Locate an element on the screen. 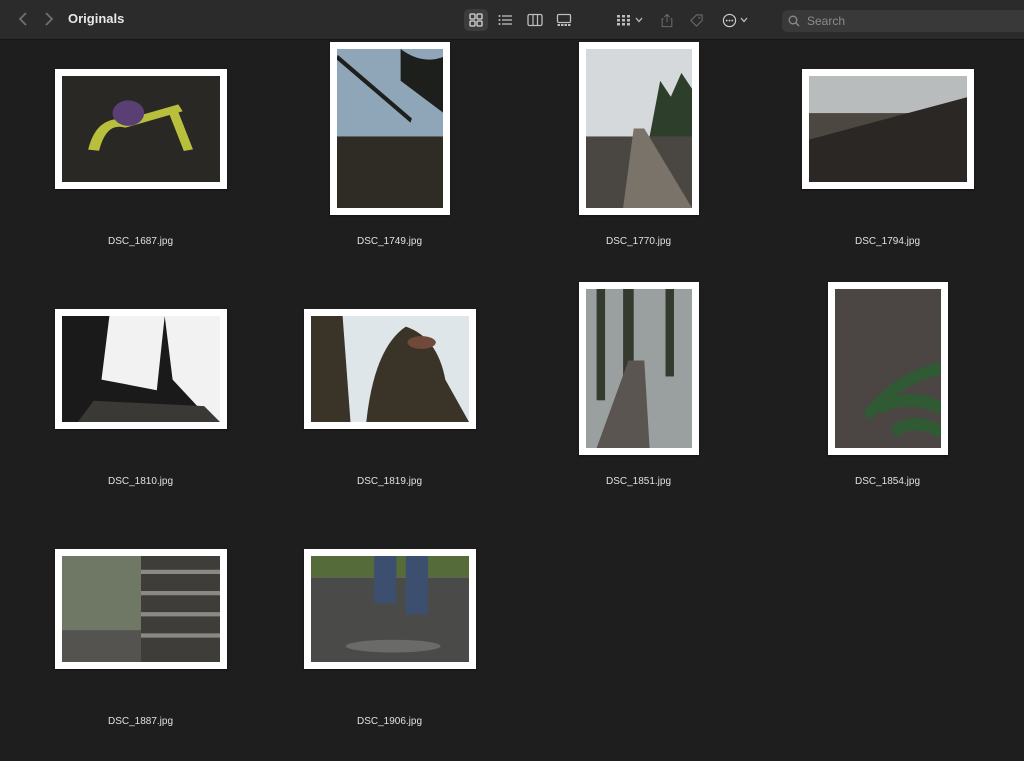 The height and width of the screenshot is (761, 1024). share-button is located at coordinates (667, 20).